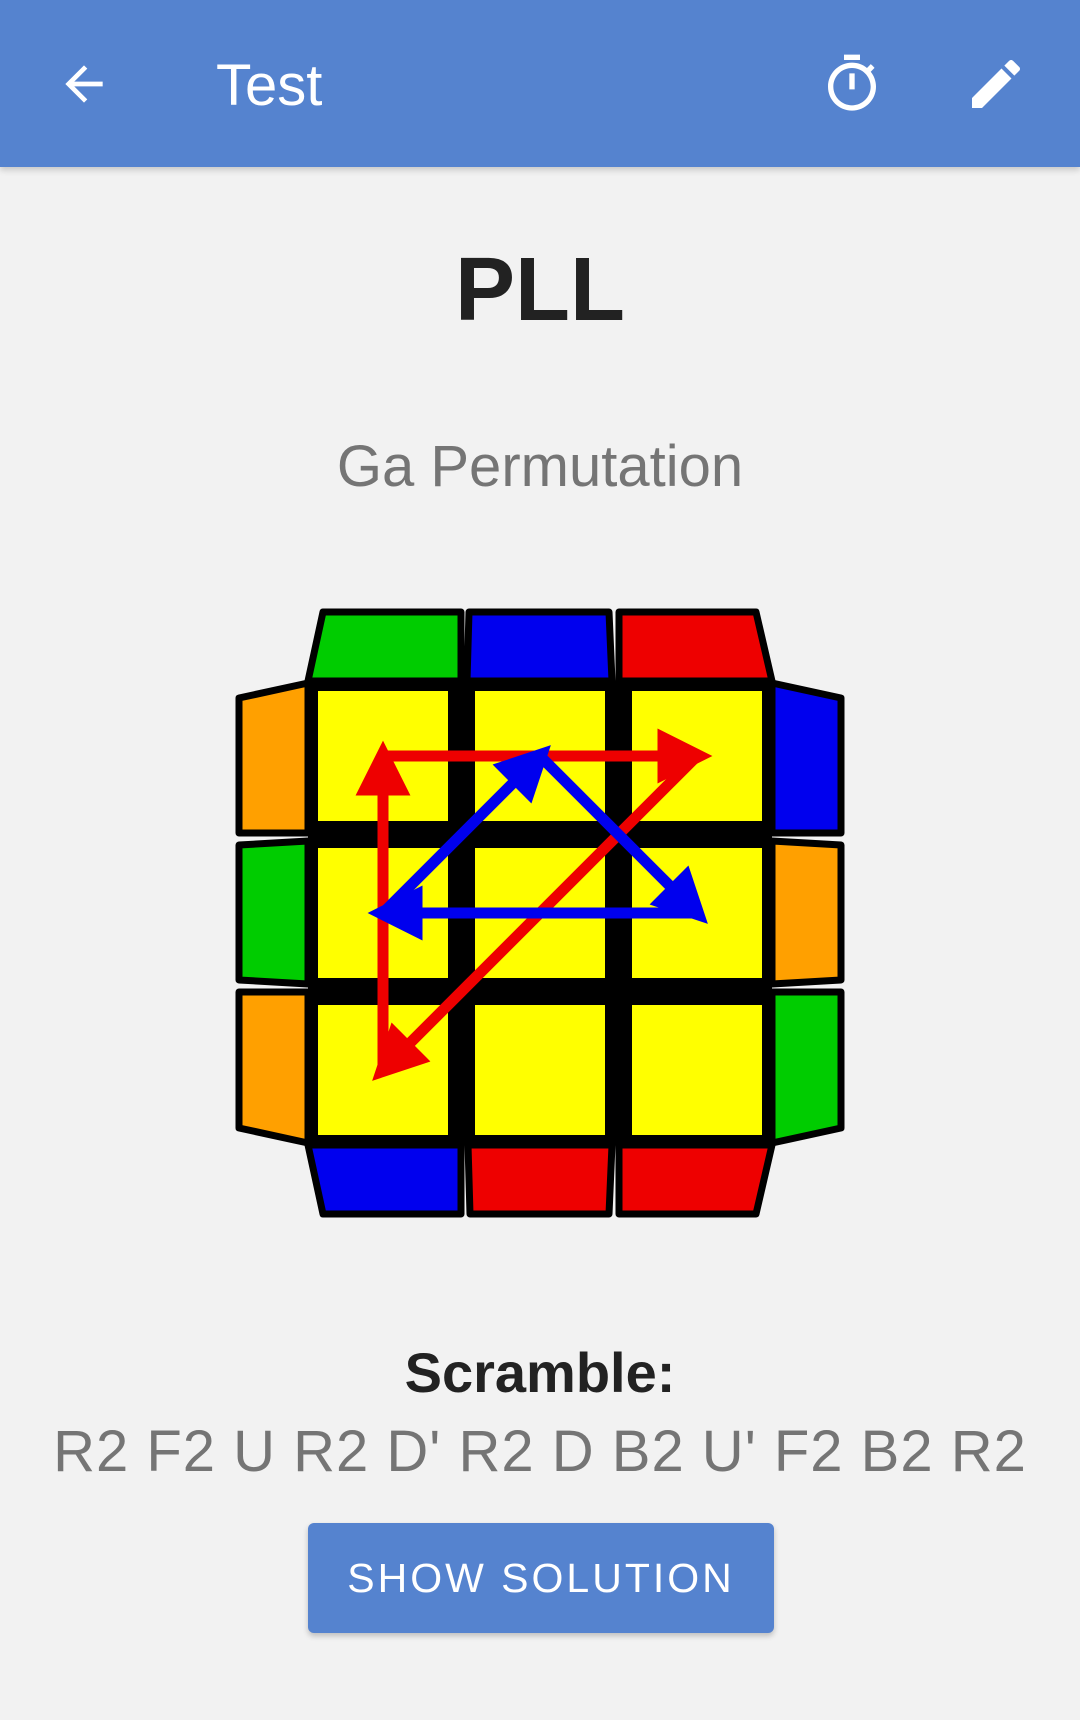  Describe the element at coordinates (269, 85) in the screenshot. I see `app-bar-title: Test` at that location.